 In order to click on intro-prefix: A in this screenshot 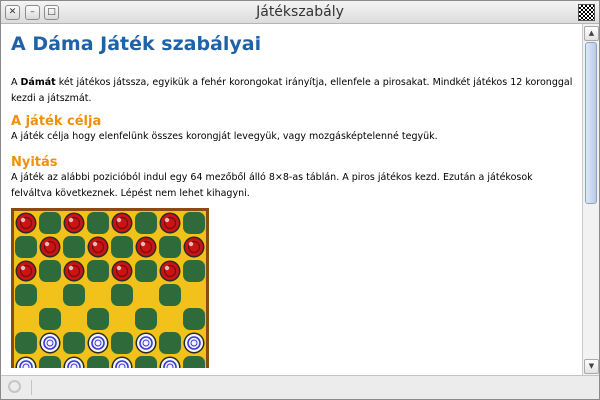, I will do `click(16, 82)`.